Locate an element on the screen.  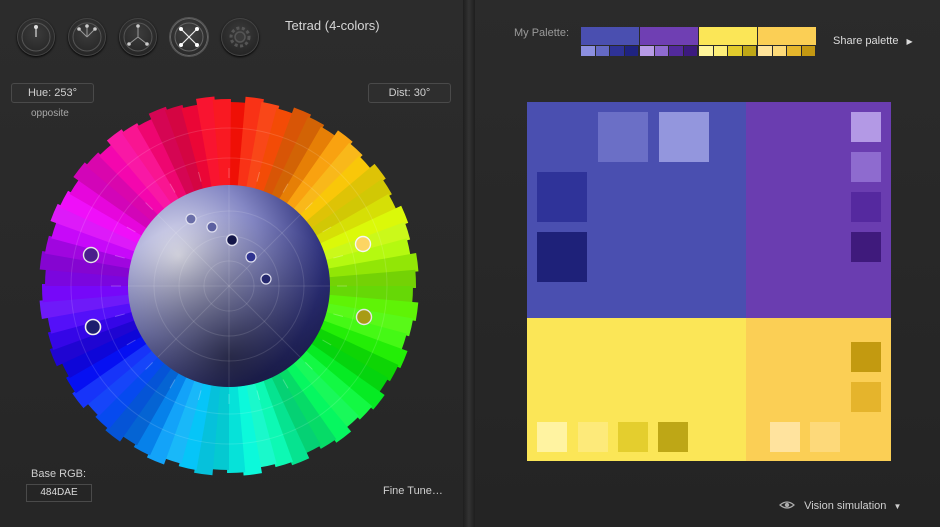
base-rgb-input: 484DAE is located at coordinates (59, 493).